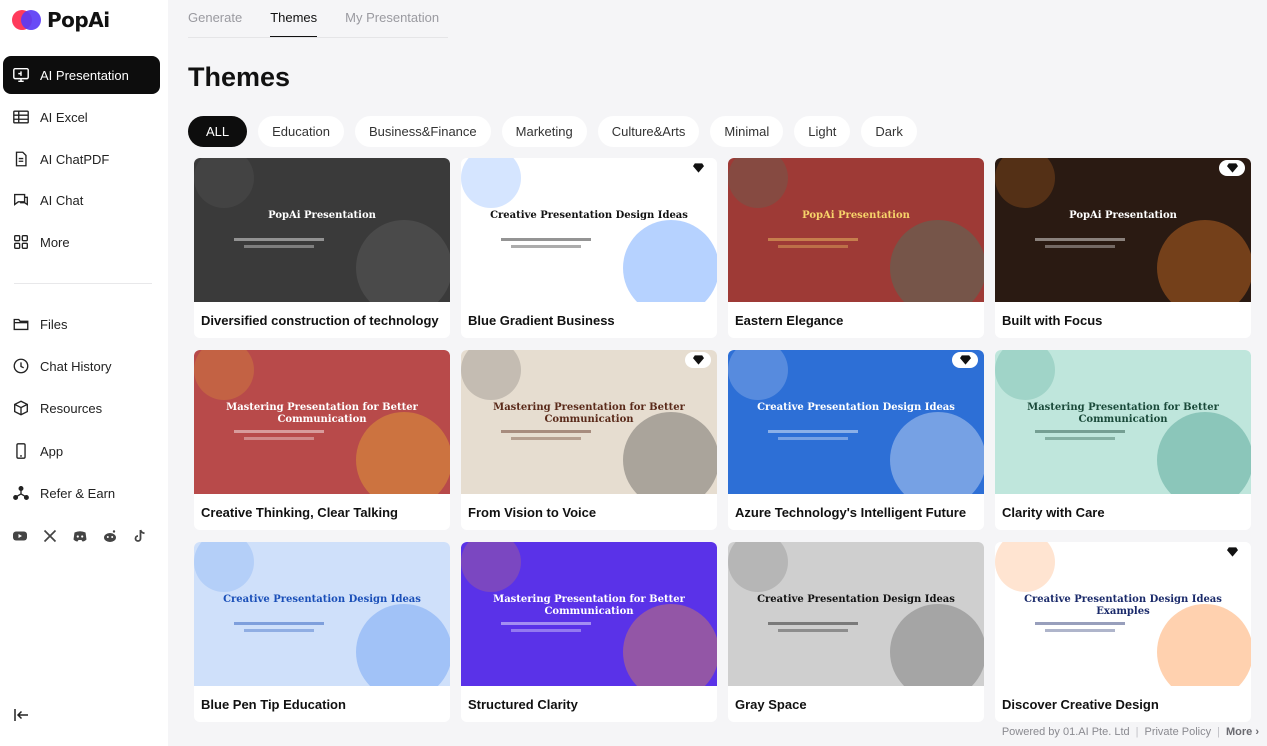 This screenshot has height=746, width=1267. I want to click on more-link: More ›, so click(1242, 732).